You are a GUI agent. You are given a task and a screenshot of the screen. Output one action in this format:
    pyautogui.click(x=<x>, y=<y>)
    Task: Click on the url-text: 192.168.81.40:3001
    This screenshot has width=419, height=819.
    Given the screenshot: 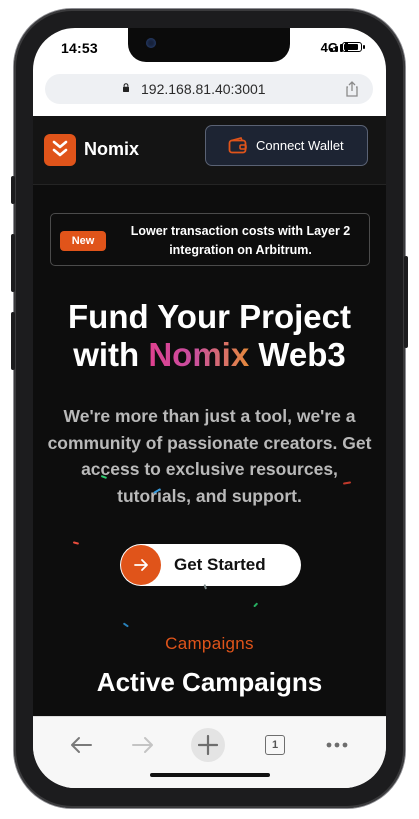 What is the action you would take?
    pyautogui.click(x=203, y=89)
    